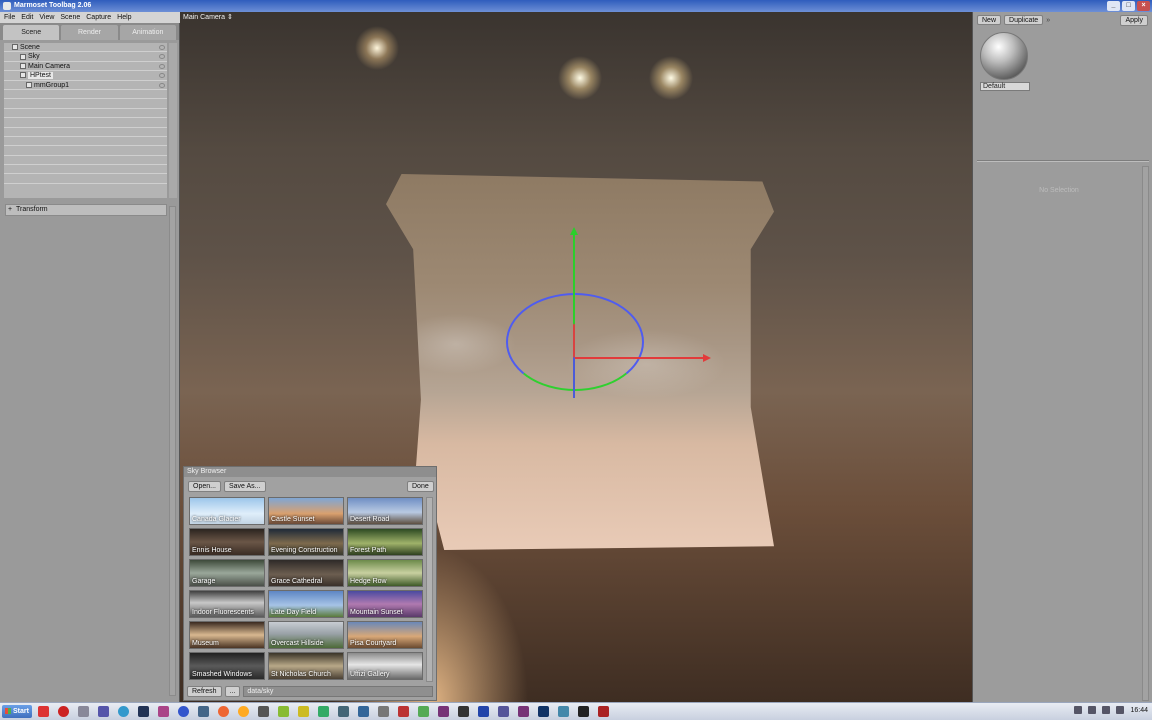  Describe the element at coordinates (420, 486) in the screenshot. I see `done-button: Done` at that location.